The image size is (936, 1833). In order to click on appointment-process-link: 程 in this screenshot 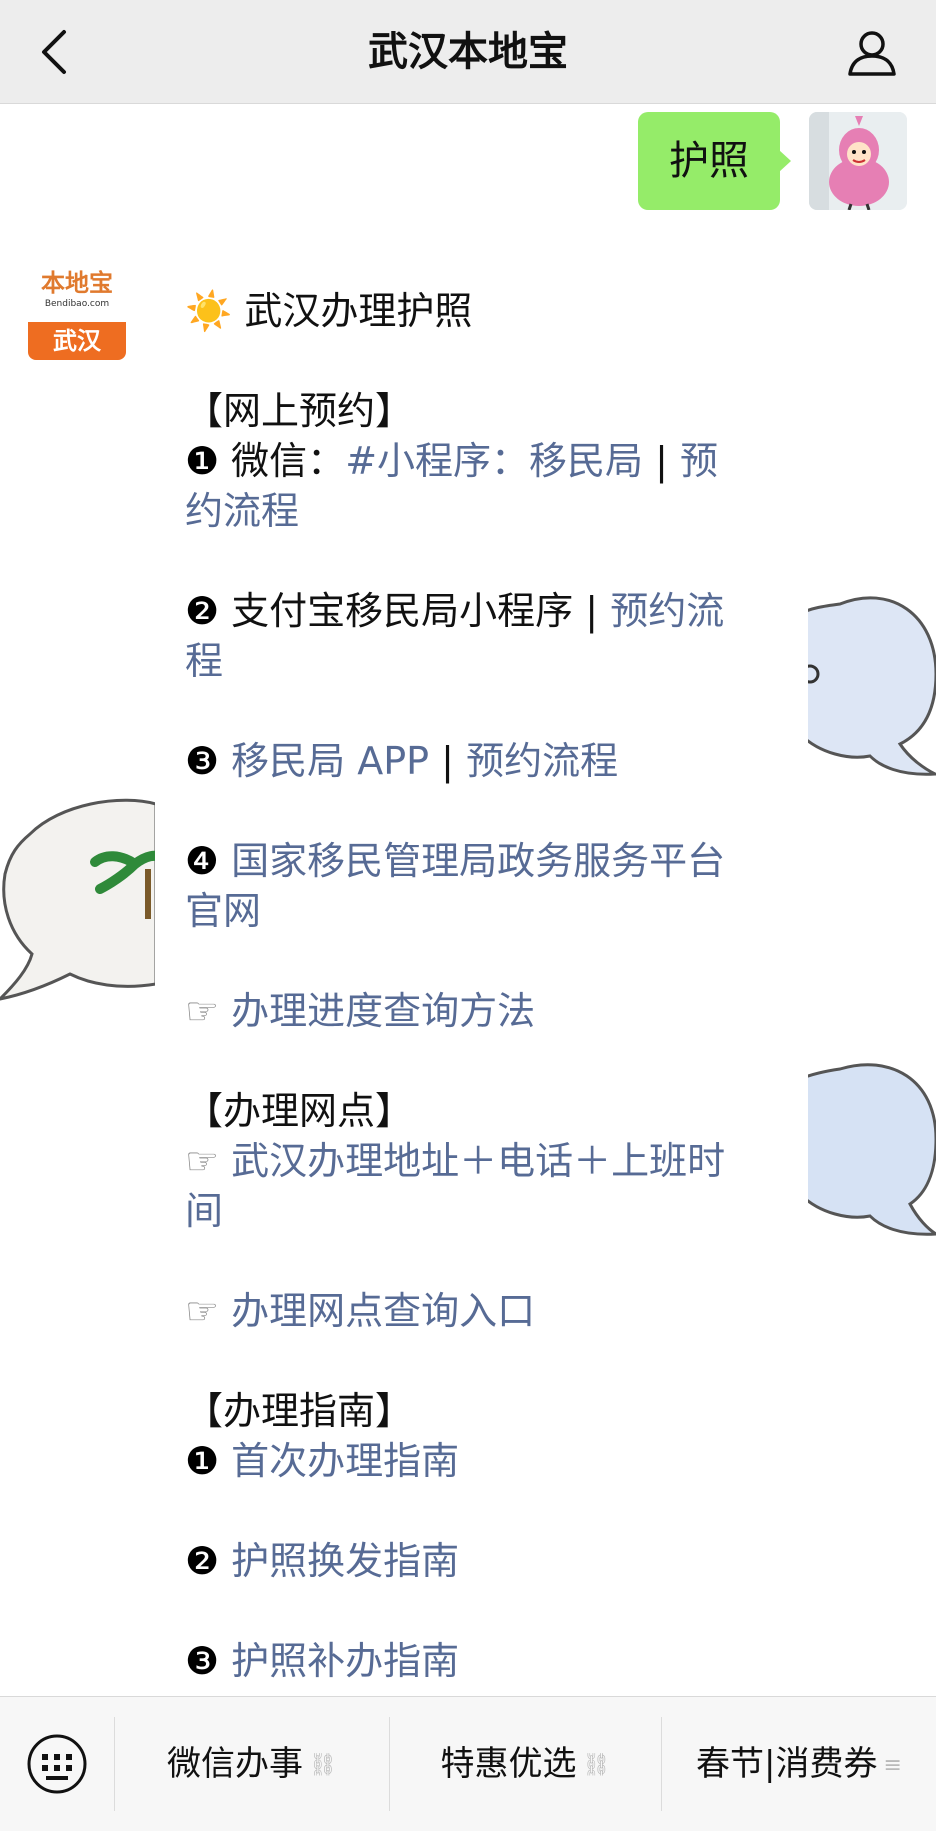, I will do `click(204, 661)`.